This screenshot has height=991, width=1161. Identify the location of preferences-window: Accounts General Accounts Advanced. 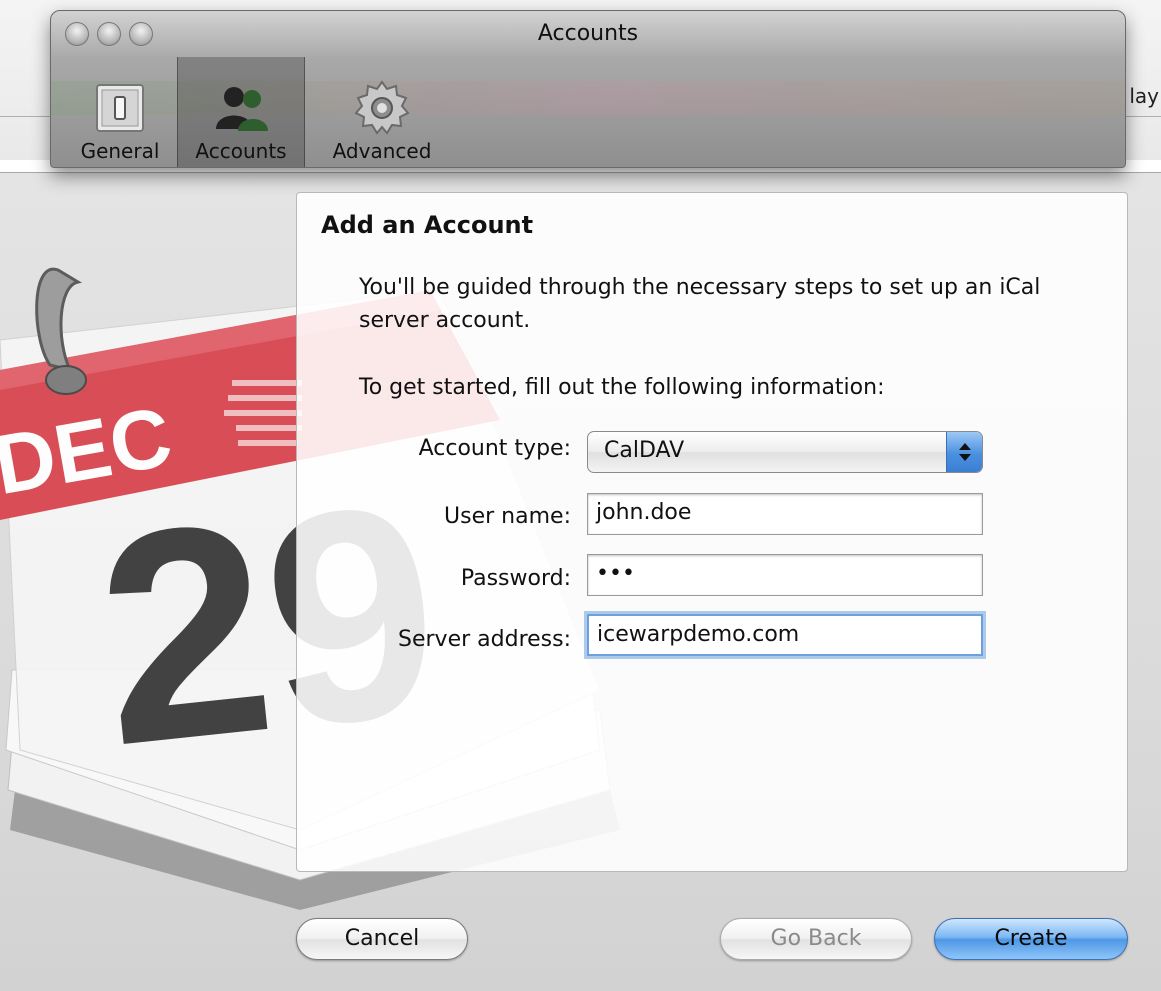
(588, 89).